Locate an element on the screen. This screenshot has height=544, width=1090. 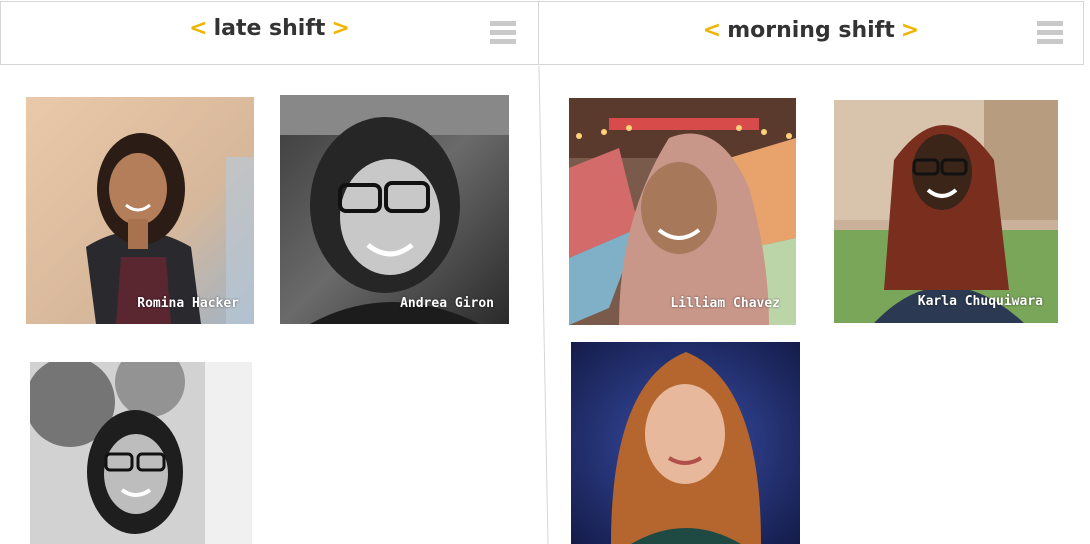
late-shift-prev-button: < is located at coordinates (198, 28).